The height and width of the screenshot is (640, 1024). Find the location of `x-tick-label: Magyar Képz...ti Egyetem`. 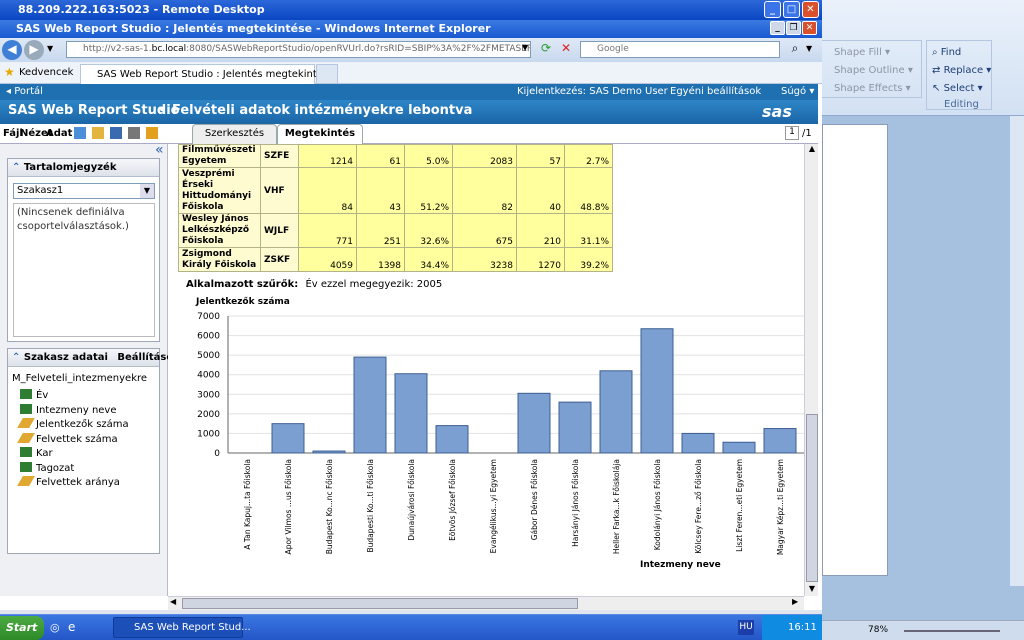

x-tick-label: Magyar Képz...ti Egyetem is located at coordinates (780, 507).